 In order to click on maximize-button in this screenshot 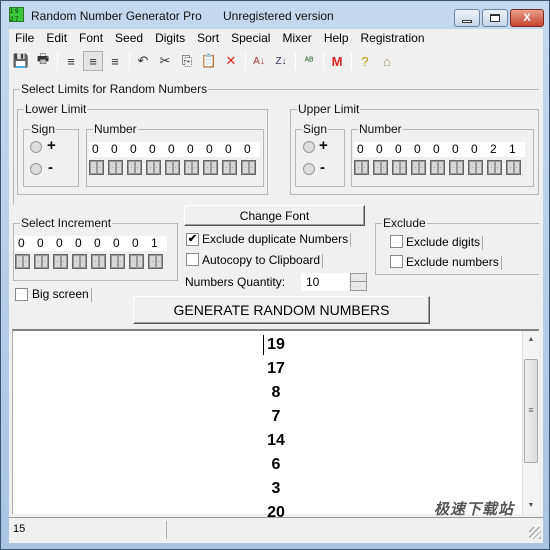, I will do `click(495, 18)`.